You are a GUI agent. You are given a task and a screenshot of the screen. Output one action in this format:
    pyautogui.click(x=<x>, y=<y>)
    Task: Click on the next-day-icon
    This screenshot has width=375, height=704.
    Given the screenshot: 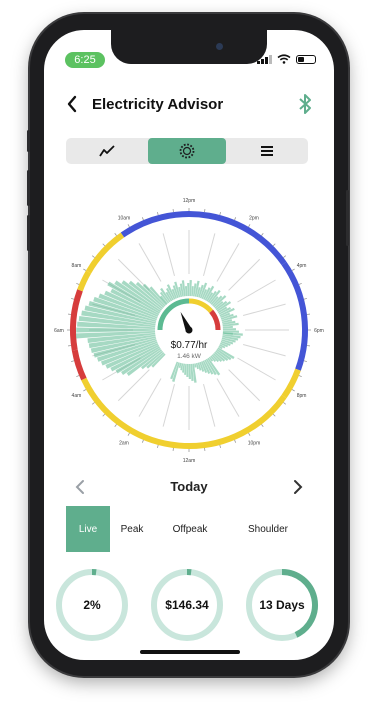 What is the action you would take?
    pyautogui.click(x=298, y=487)
    